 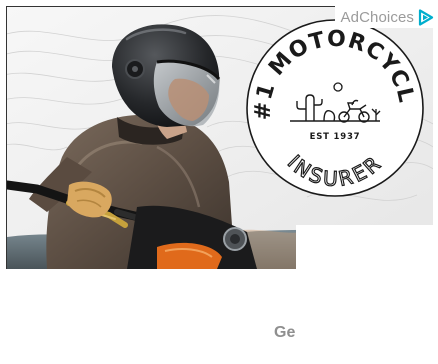 I want to click on adchoices-triangle-icon, so click(x=426, y=17).